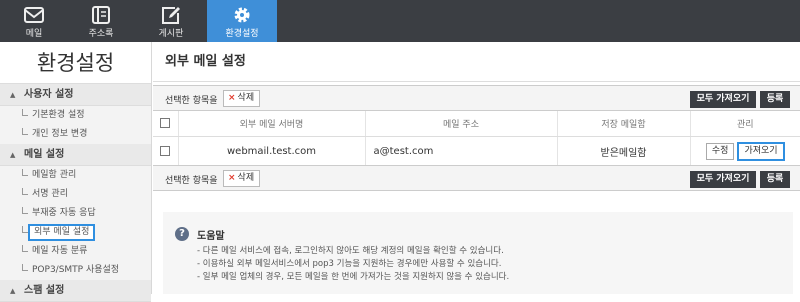 This screenshot has width=800, height=302. I want to click on sidebar-item-pop3-smtp: POP3/SMTP 사용설정, so click(75, 270).